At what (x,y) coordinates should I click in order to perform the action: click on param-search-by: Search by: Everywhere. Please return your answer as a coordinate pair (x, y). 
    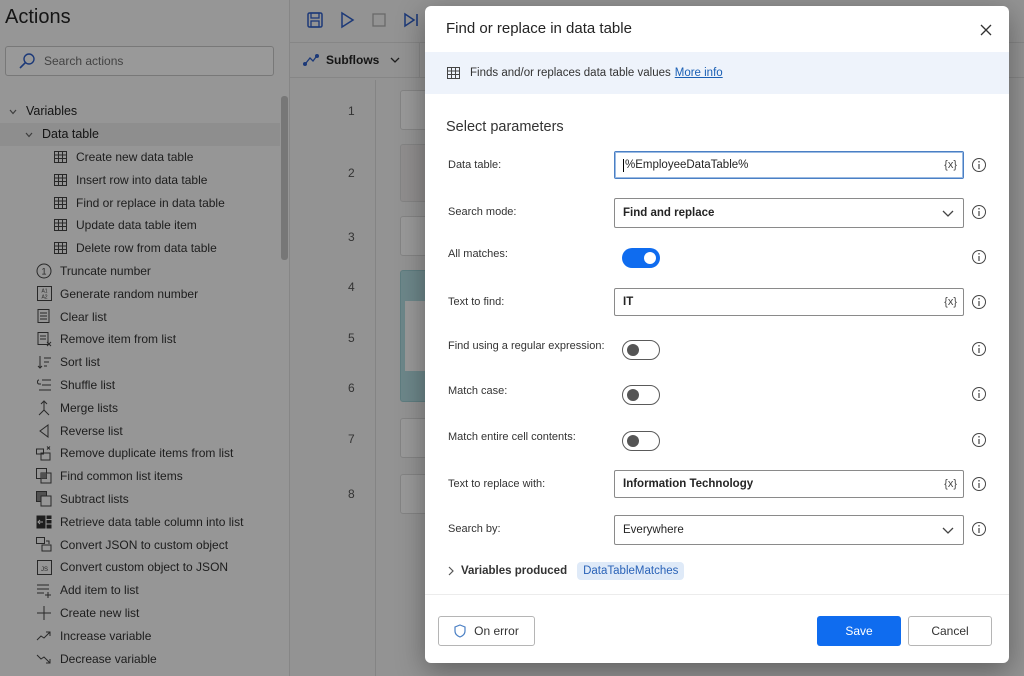
    Looking at the image, I should click on (717, 530).